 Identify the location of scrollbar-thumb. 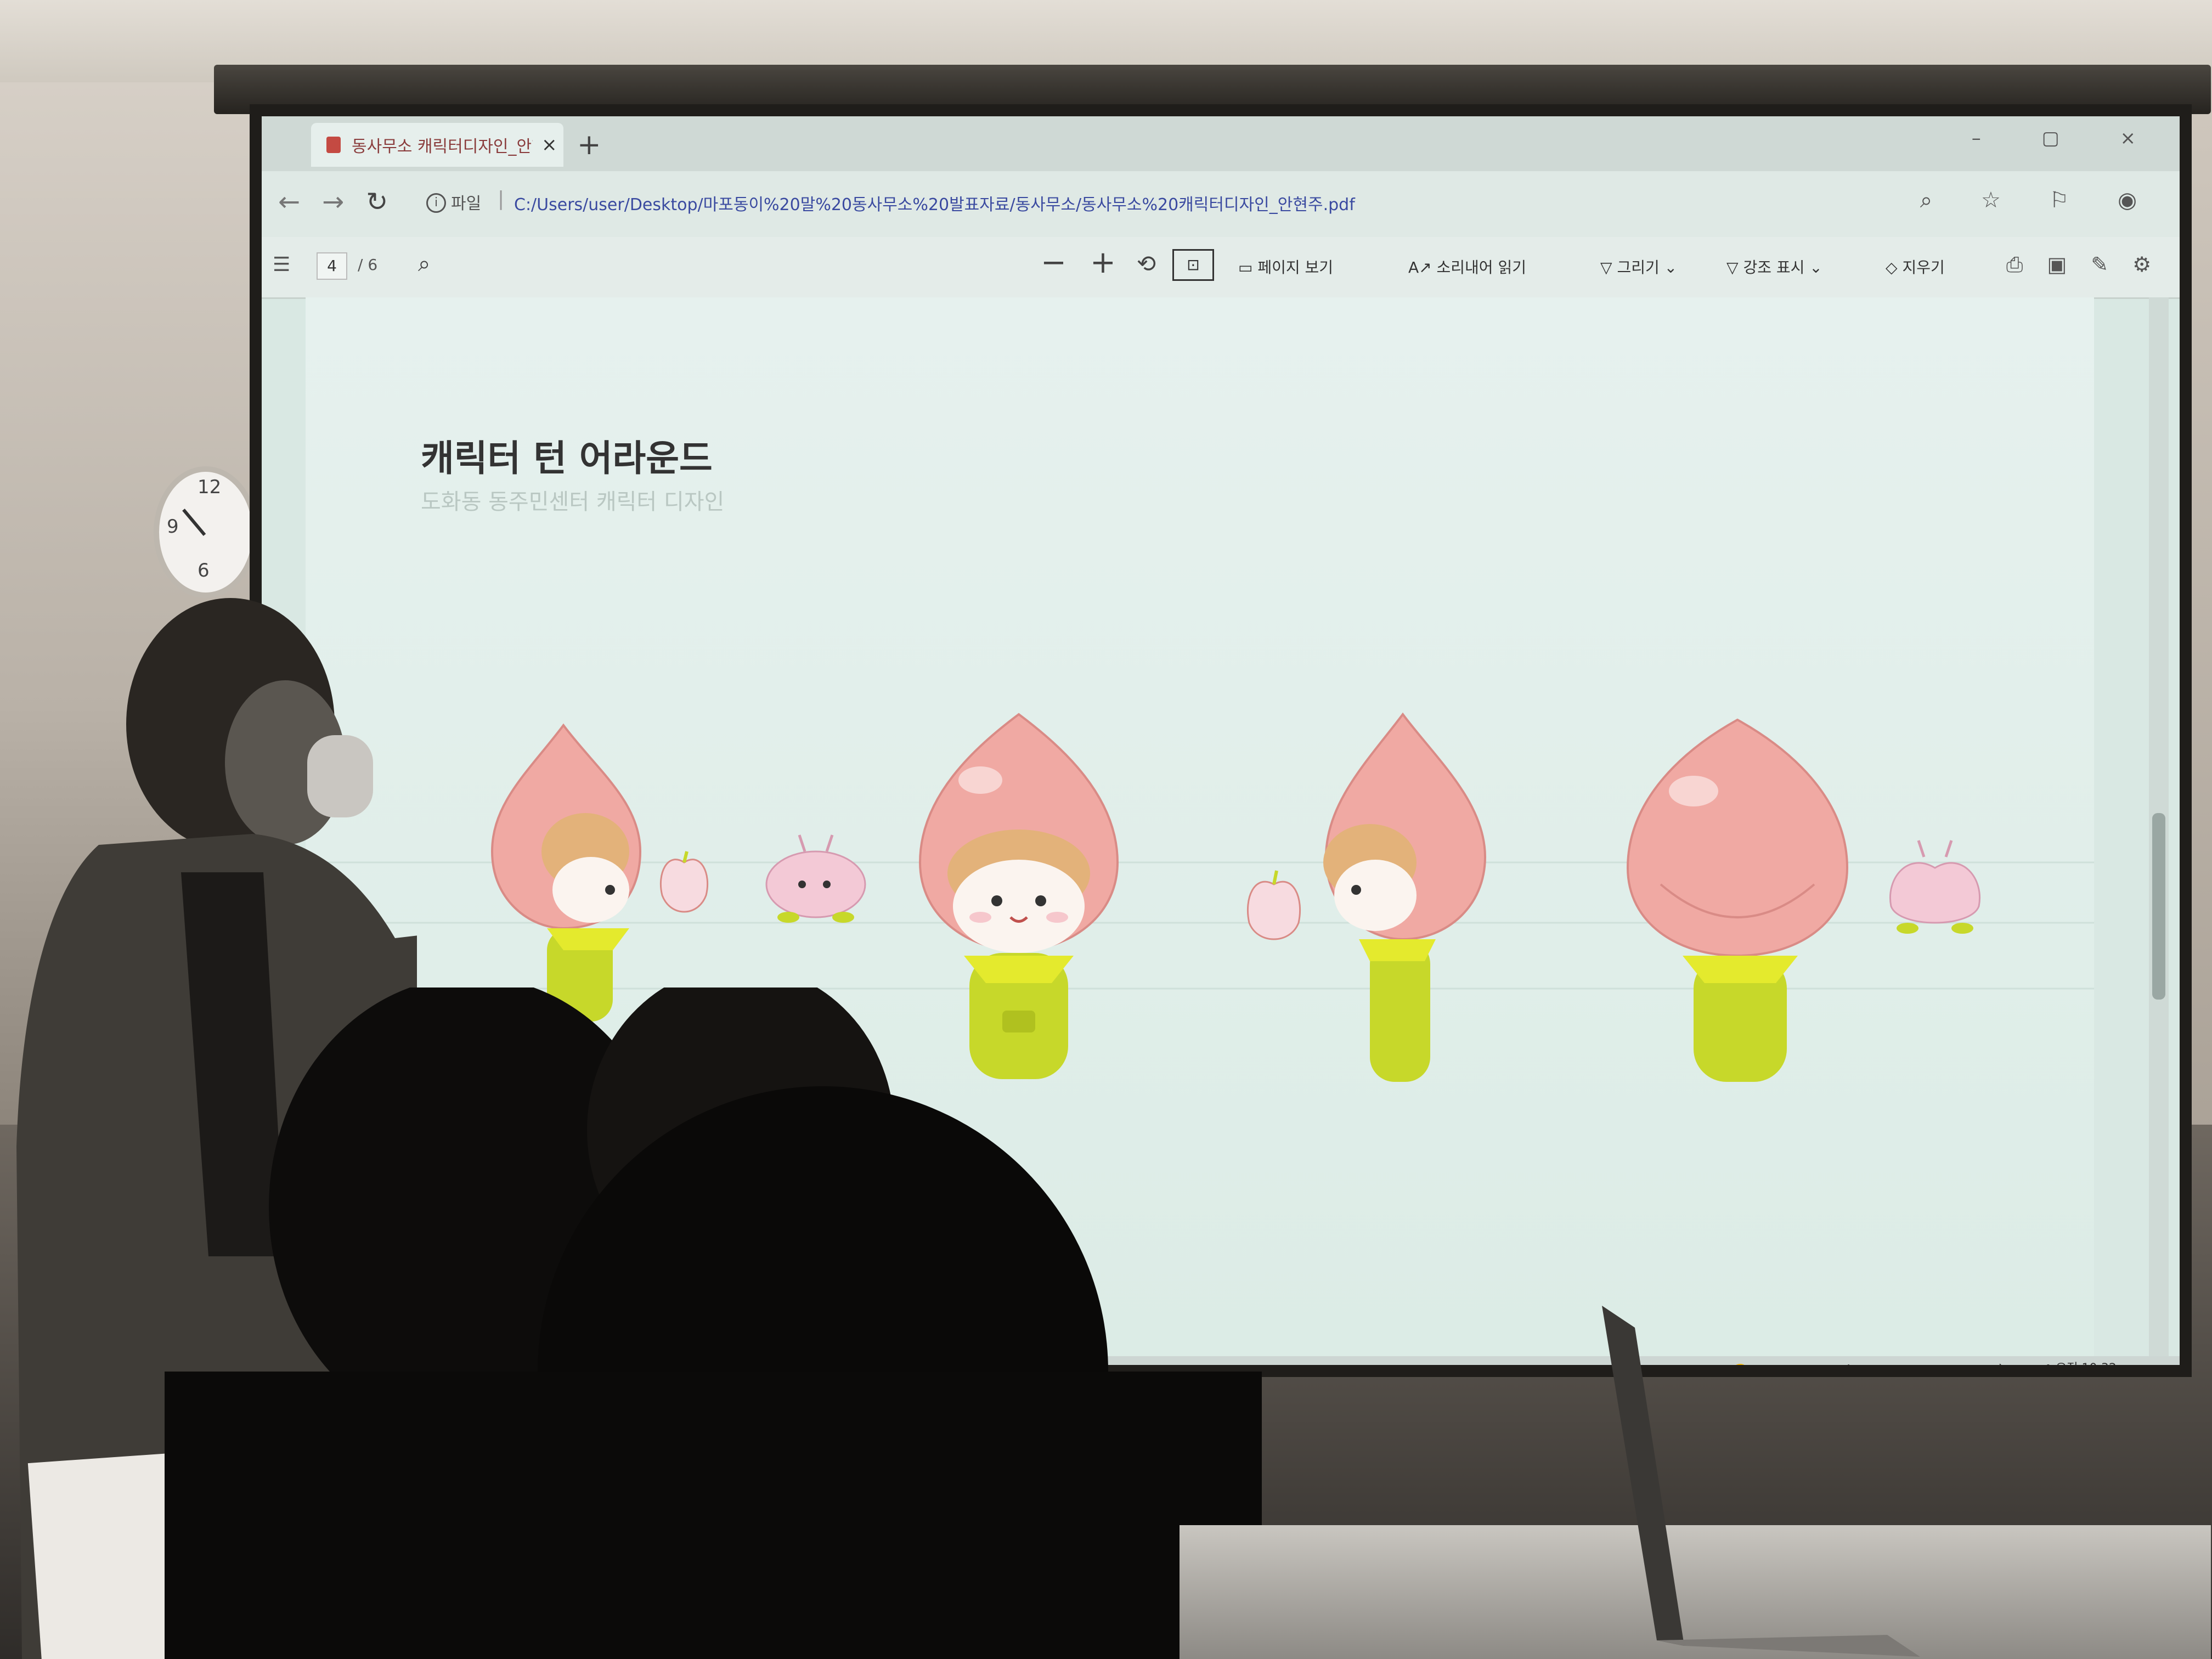
(2158, 907).